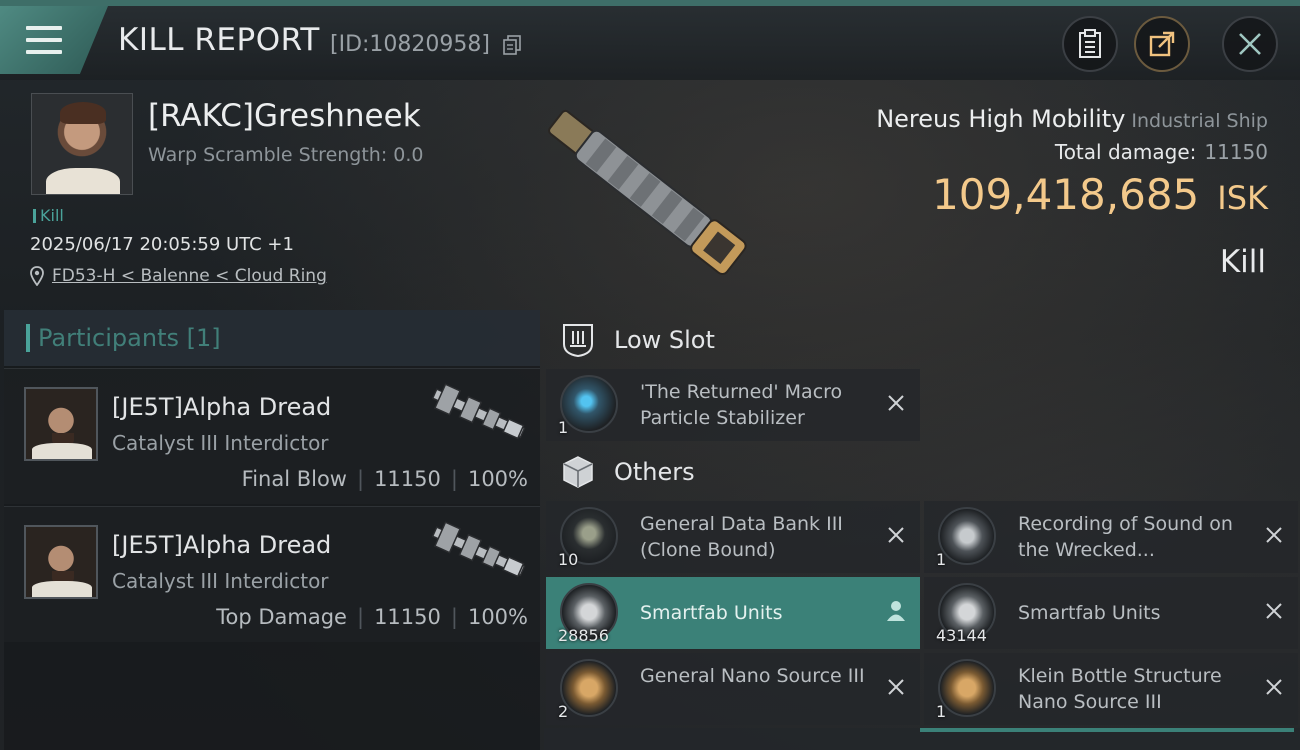 Image resolution: width=1300 pixels, height=750 pixels. Describe the element at coordinates (1066, 194) in the screenshot. I see `isk-amount: 109,418,685` at that location.